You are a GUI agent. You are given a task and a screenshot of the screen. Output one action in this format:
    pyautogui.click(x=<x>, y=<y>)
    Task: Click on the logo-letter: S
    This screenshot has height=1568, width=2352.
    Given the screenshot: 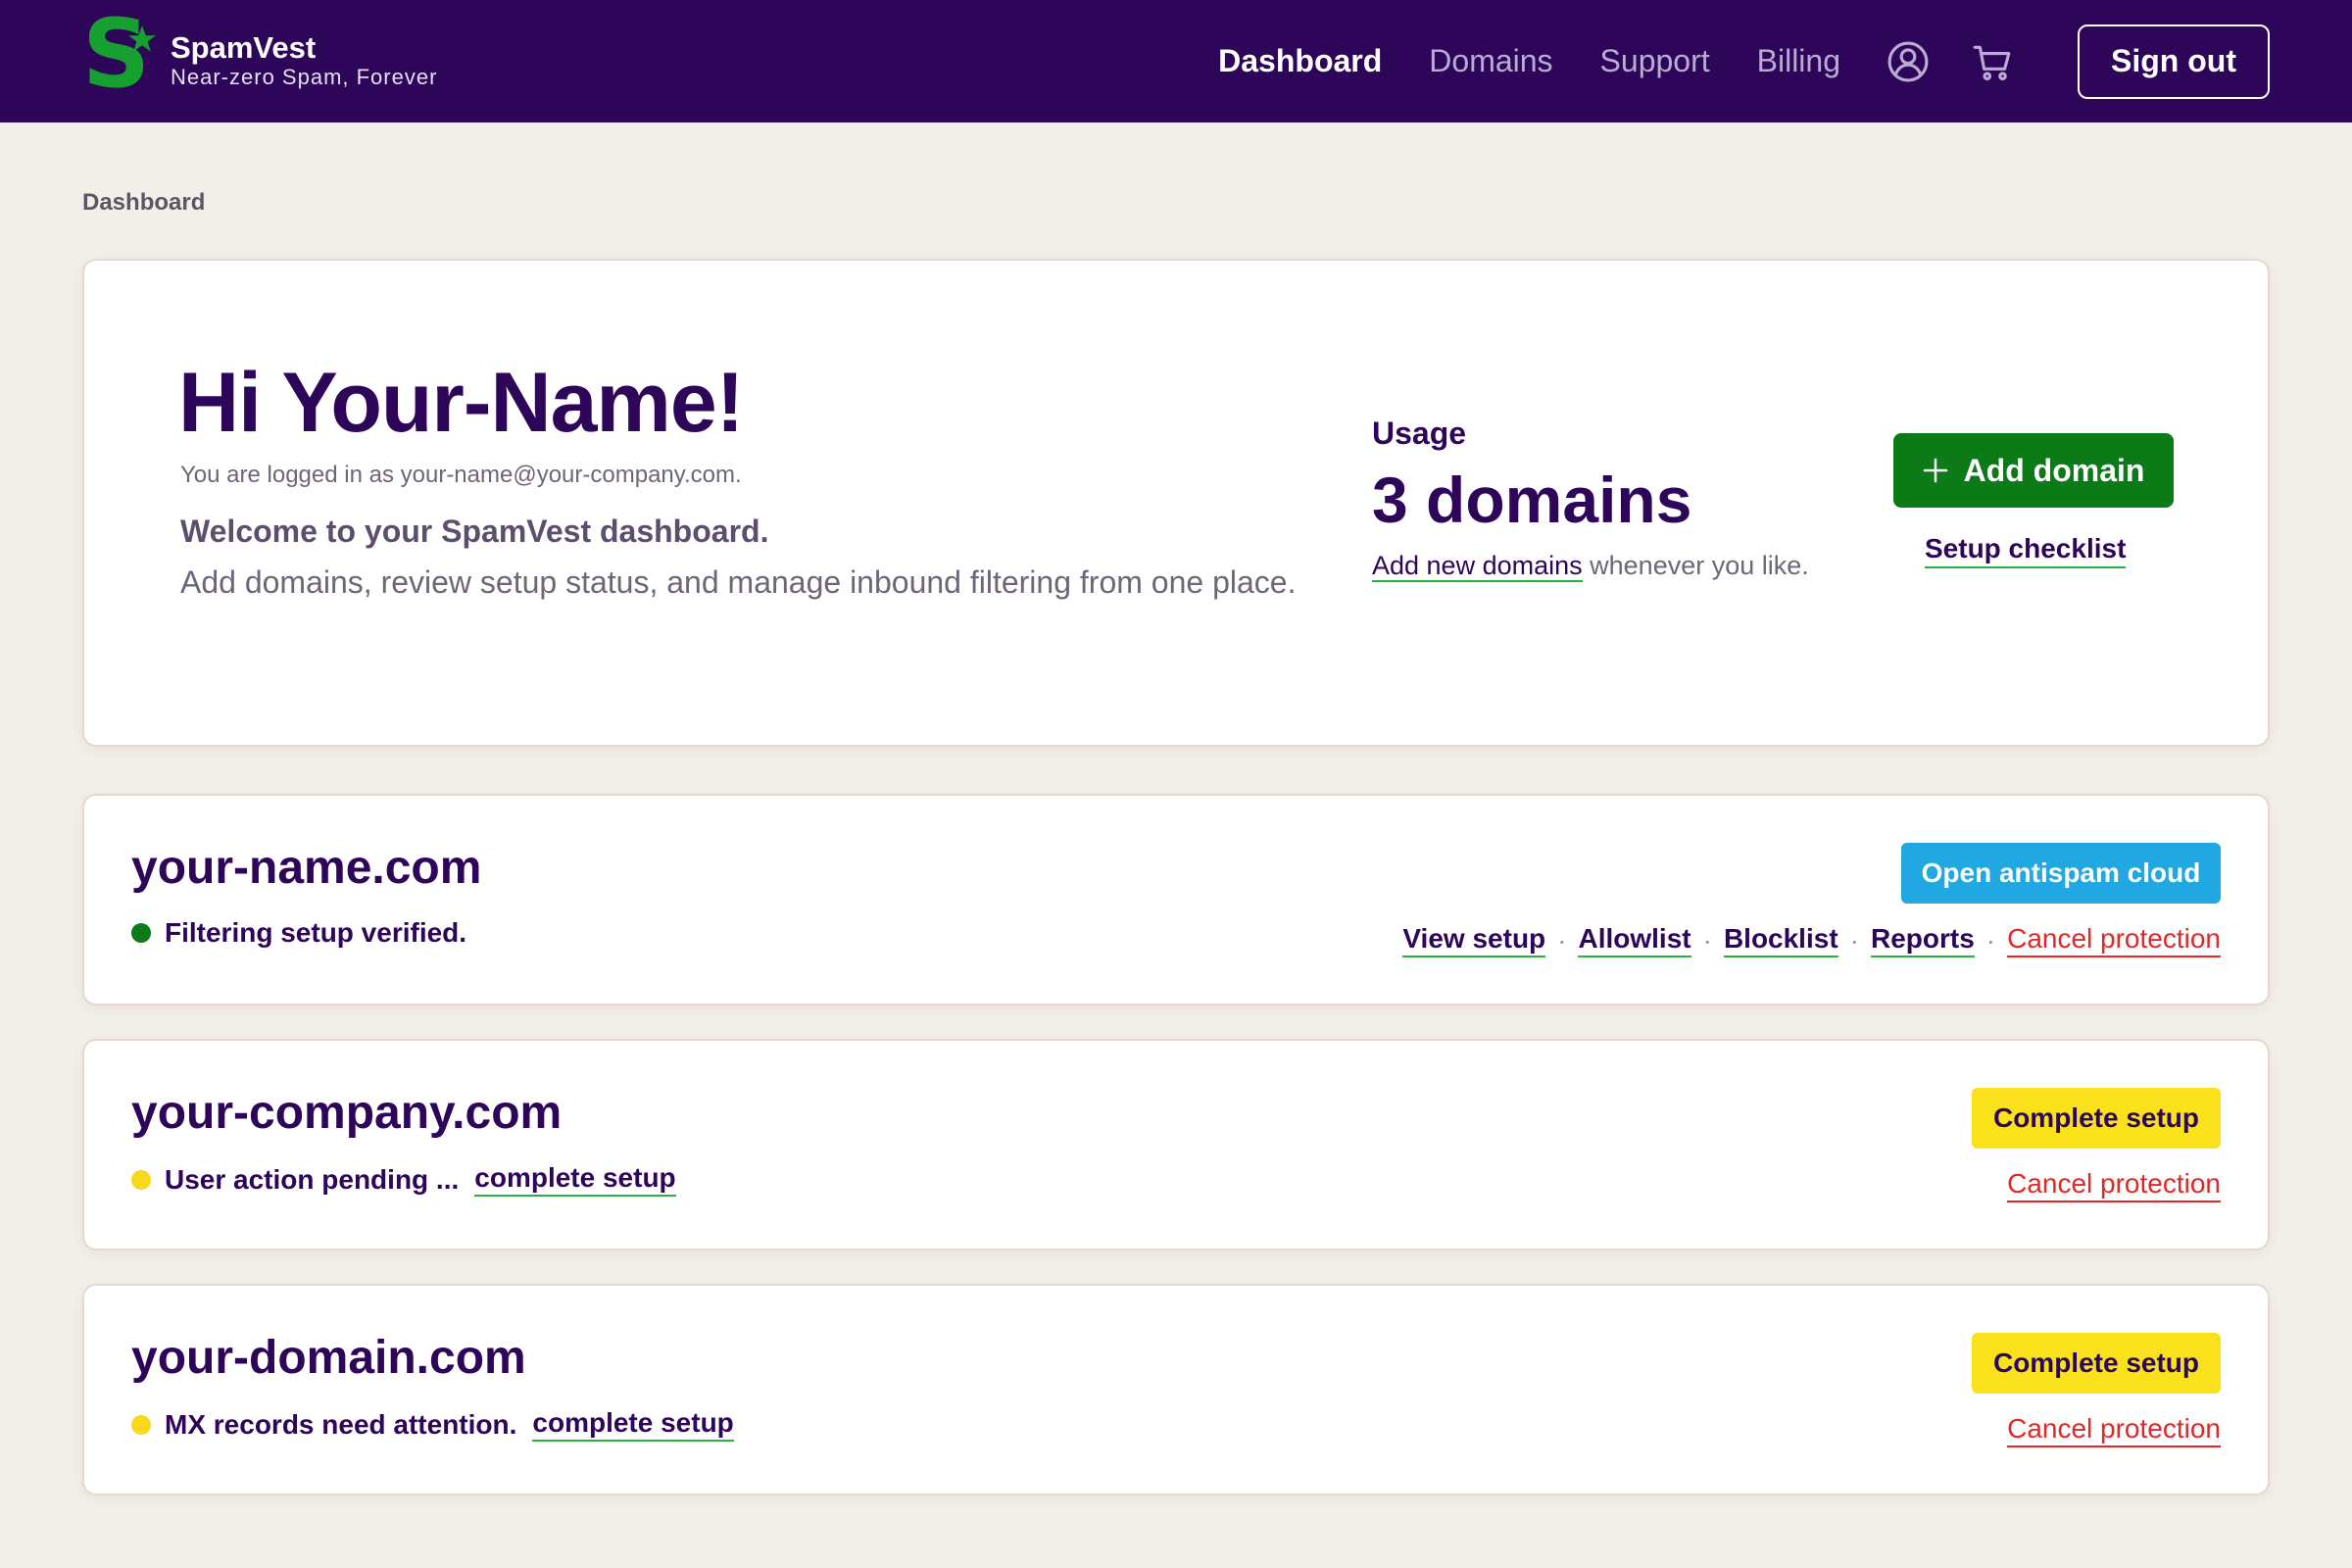 What is the action you would take?
    pyautogui.click(x=116, y=54)
    